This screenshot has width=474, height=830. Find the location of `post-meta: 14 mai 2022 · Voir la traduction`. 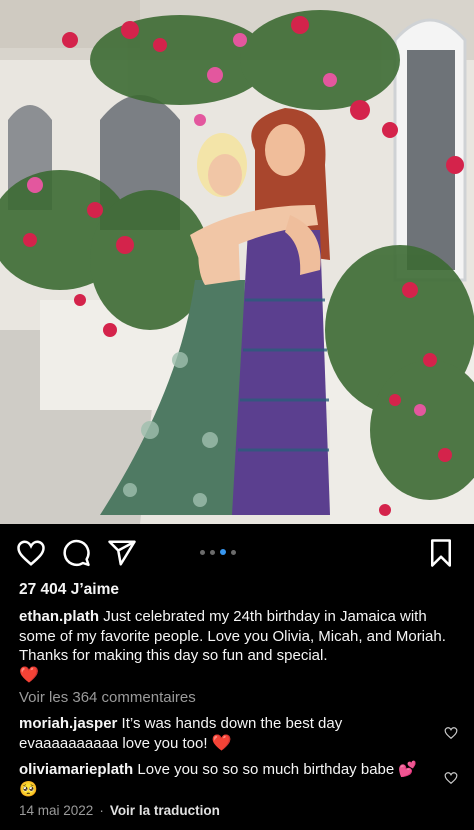

post-meta: 14 mai 2022 · Voir la traduction is located at coordinates (119, 810).